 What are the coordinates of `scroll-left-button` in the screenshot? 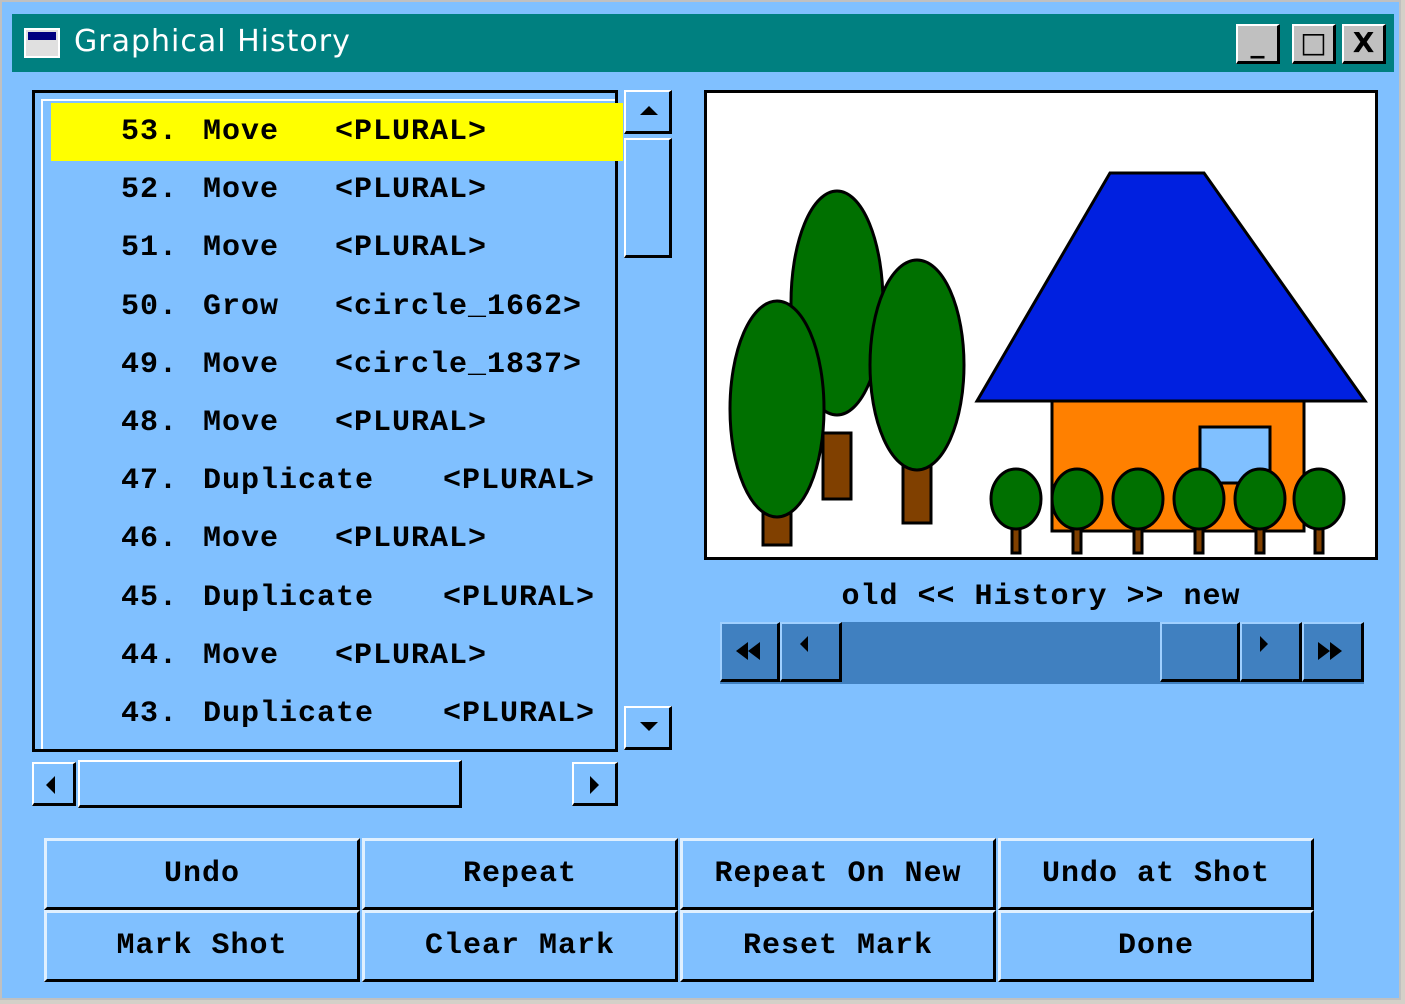 It's located at (54, 784).